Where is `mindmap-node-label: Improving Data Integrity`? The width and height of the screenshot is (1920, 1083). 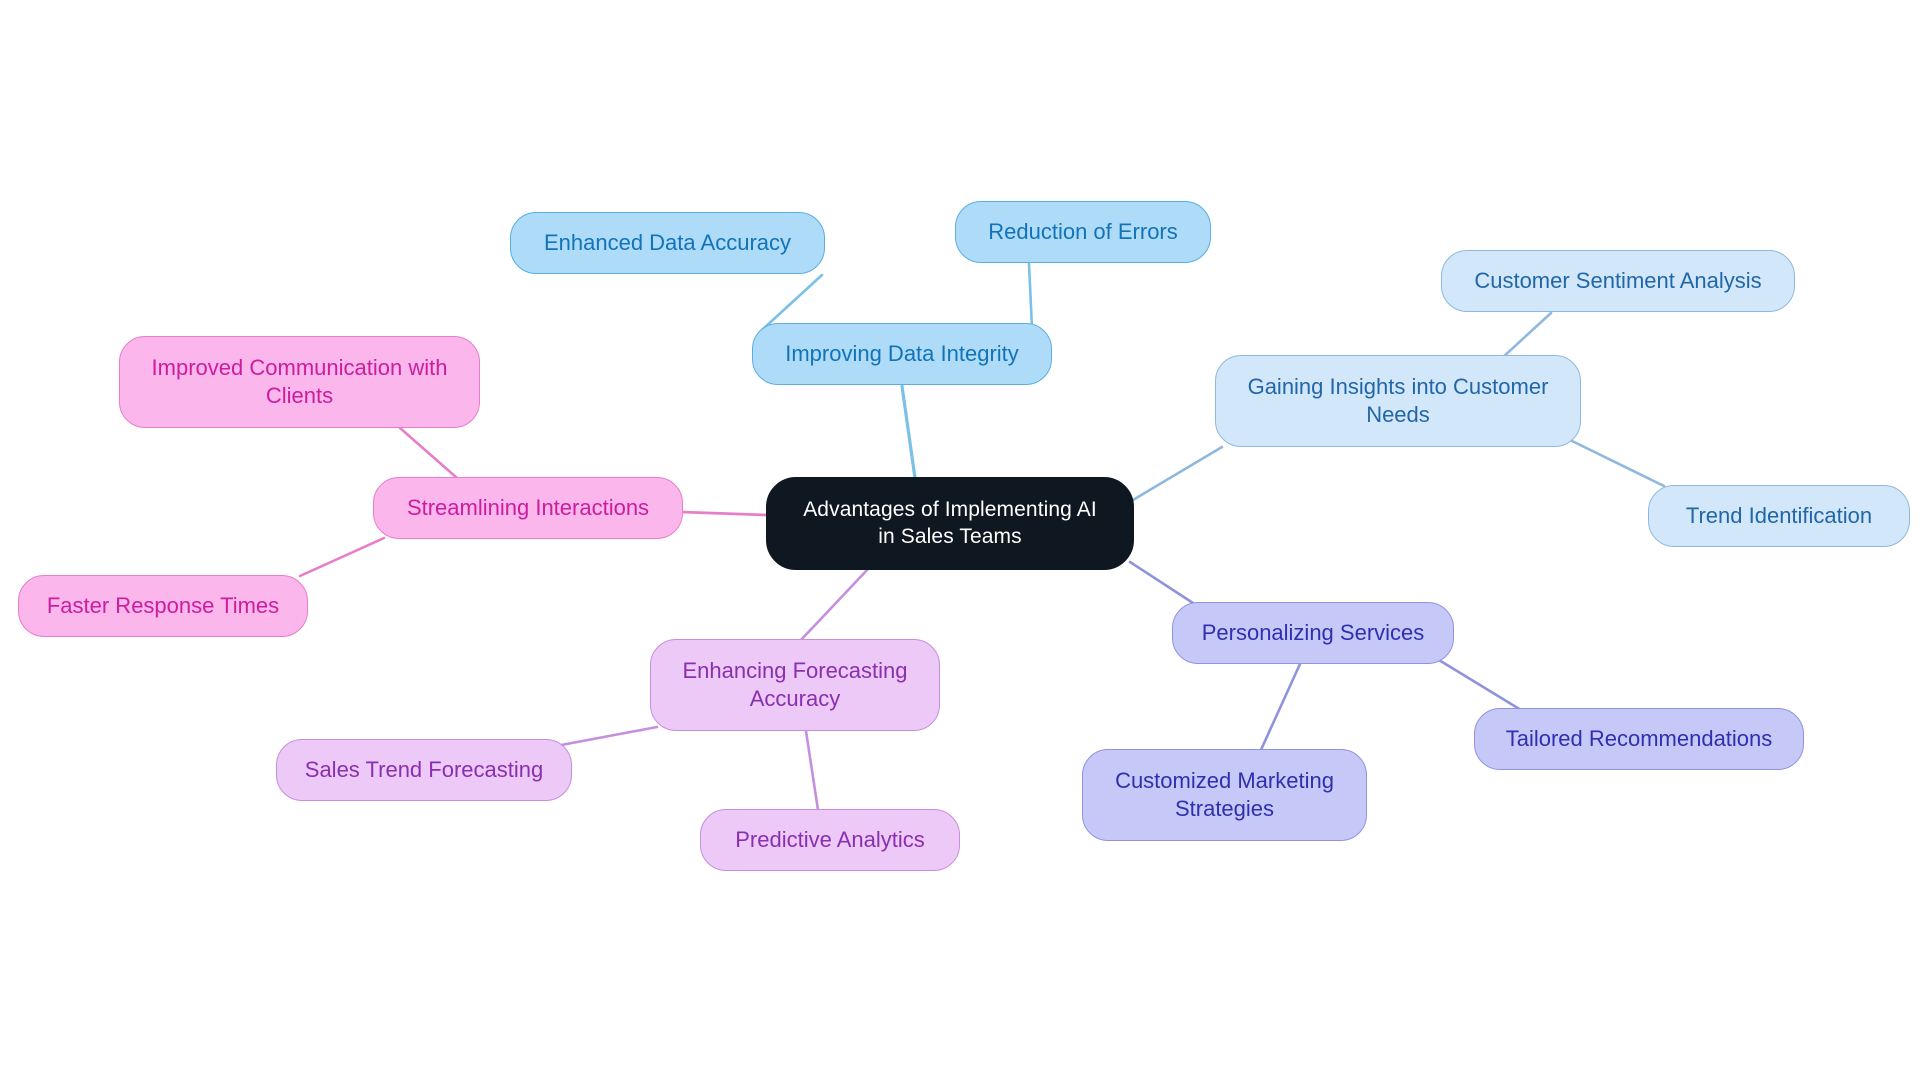 mindmap-node-label: Improving Data Integrity is located at coordinates (902, 354).